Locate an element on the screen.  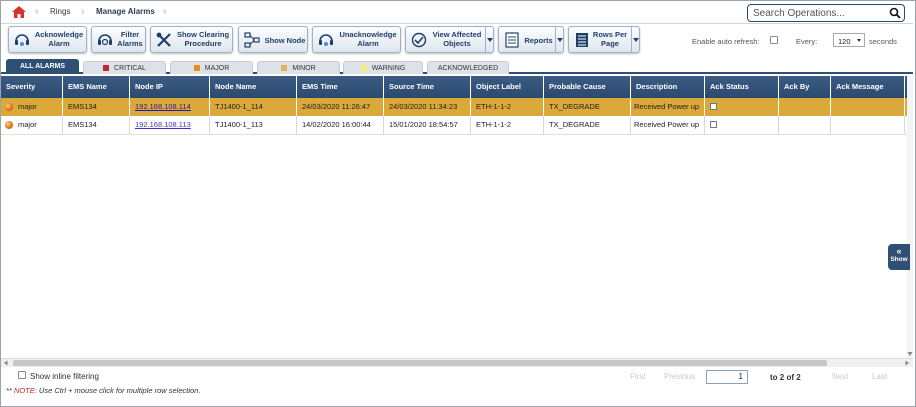
unacknowledge-alarm-button: Unacknowledge Alarm is located at coordinates (356, 39).